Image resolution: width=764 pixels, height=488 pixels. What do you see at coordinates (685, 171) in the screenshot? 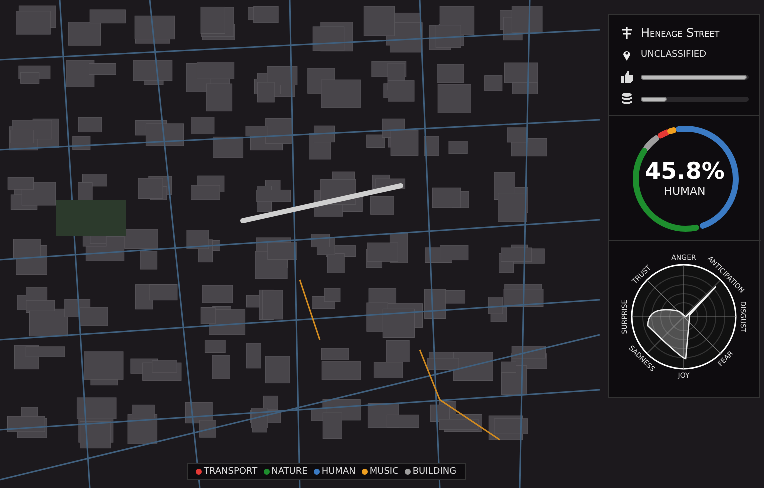
I see `share-percentage: 45.8%` at bounding box center [685, 171].